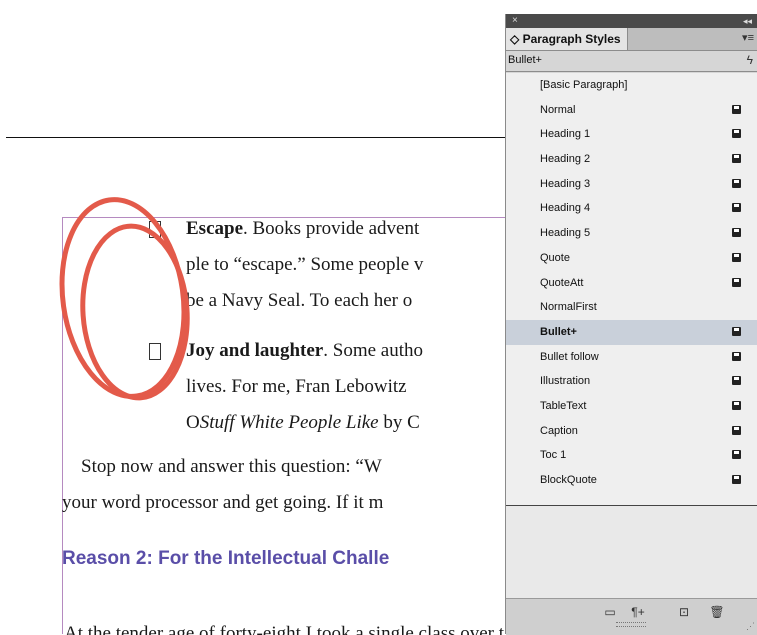 This screenshot has height=635, width=757. I want to click on trash-icon: 🗑, so click(717, 612).